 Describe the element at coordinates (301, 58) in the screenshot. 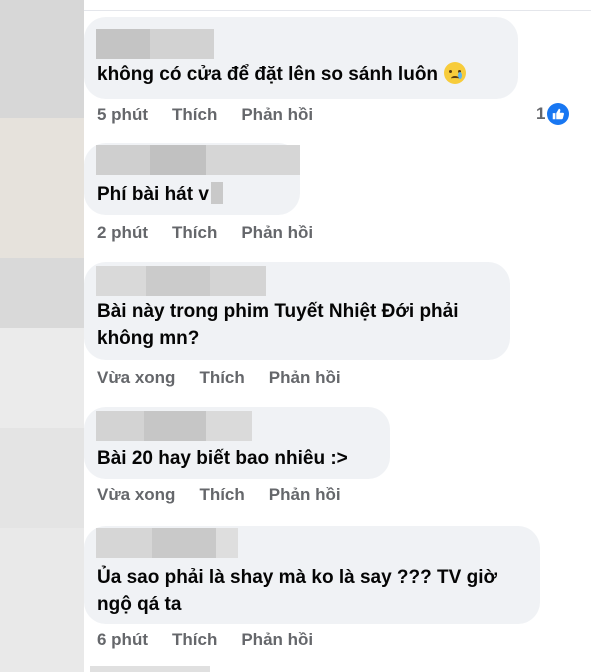

I see `comment-bubble: không có cửa để đặt lên so sánh luôn` at that location.